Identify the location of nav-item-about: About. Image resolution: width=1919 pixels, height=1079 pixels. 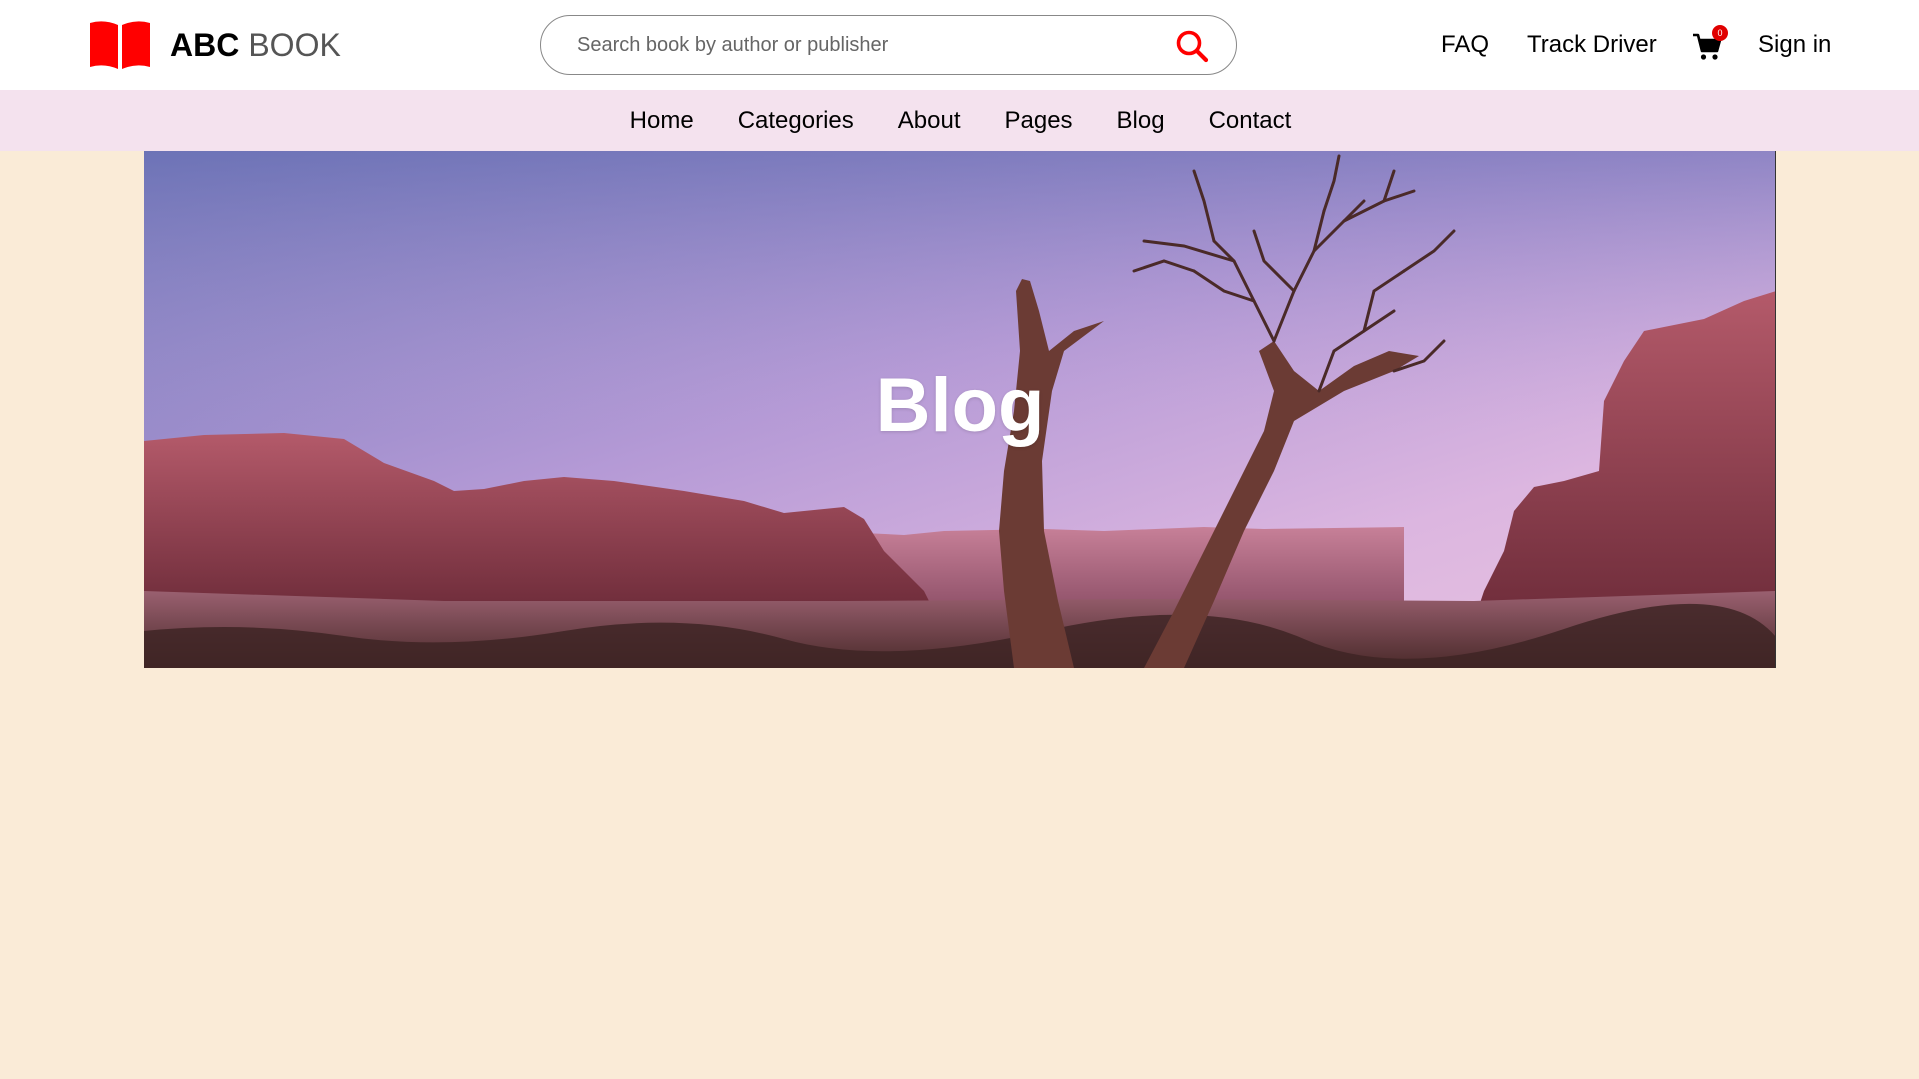
(929, 121).